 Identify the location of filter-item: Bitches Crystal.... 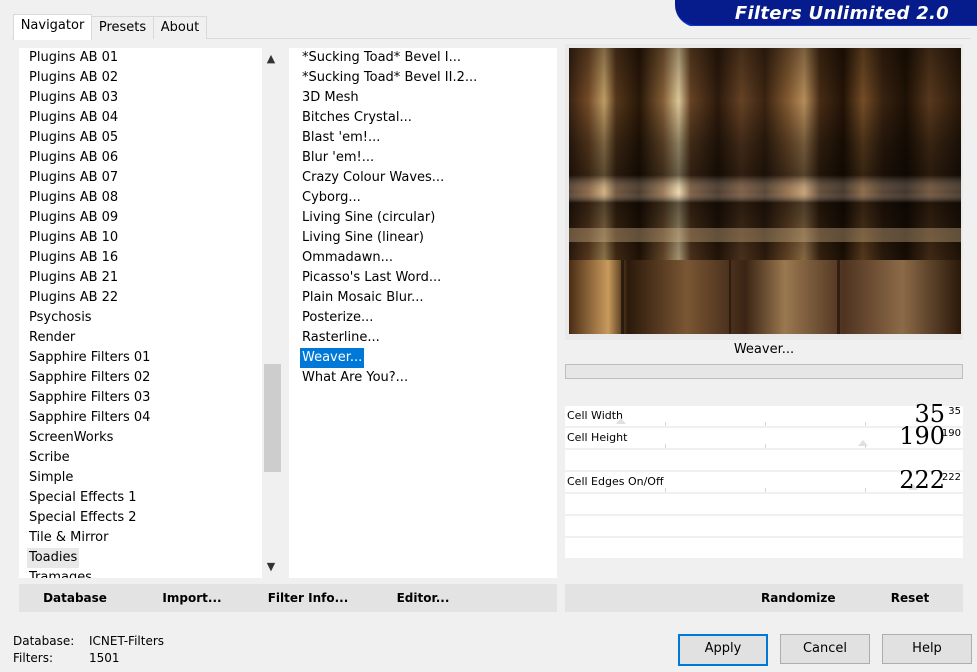
(357, 118).